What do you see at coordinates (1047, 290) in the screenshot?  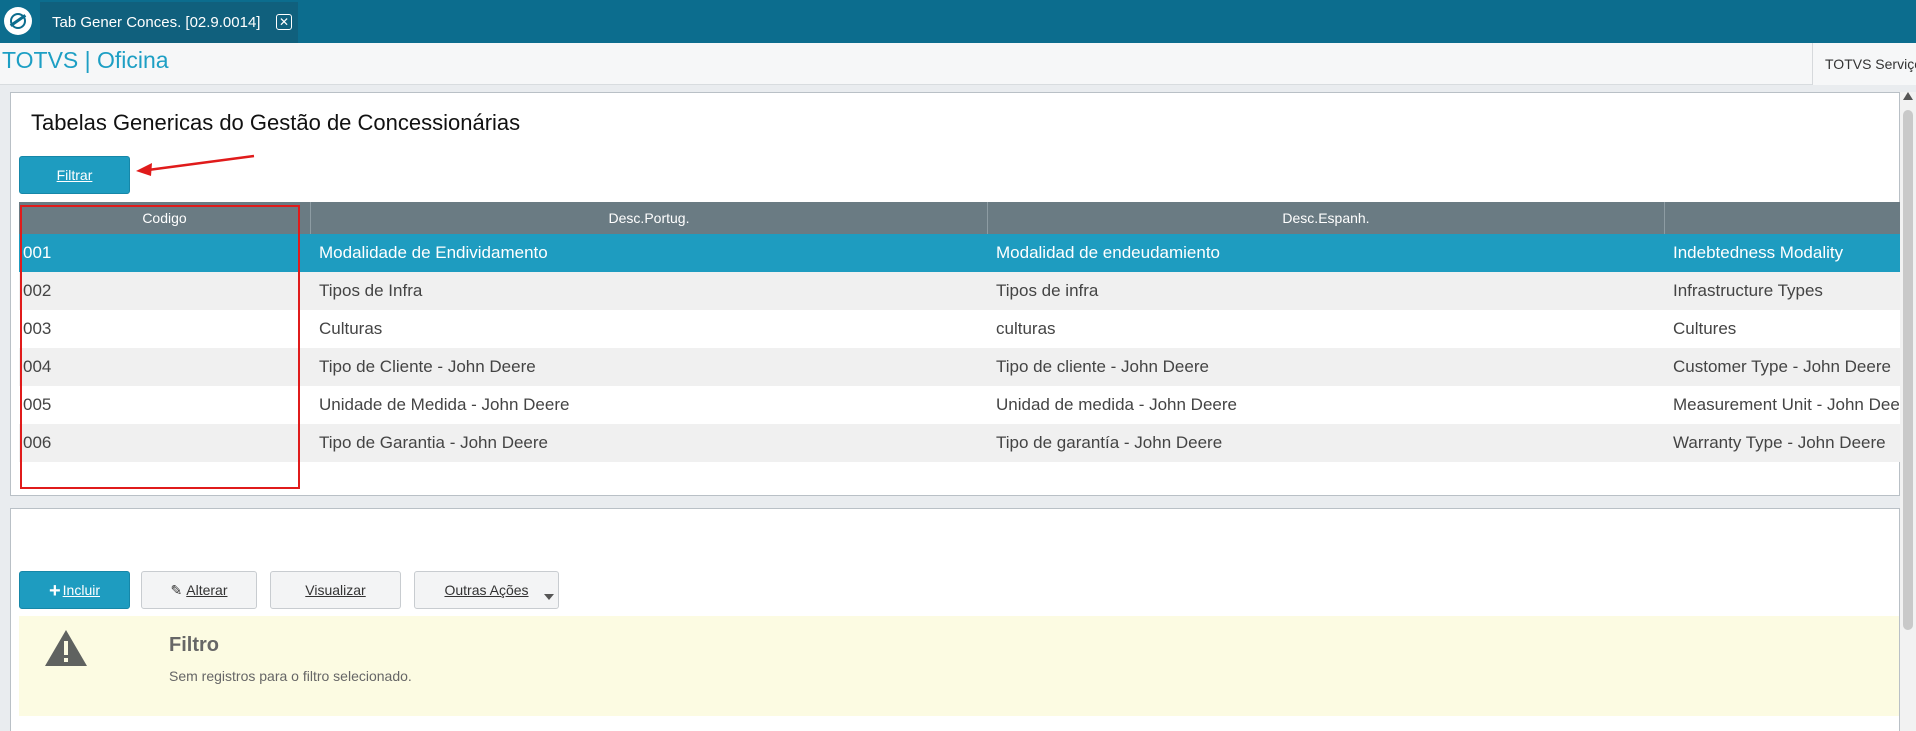 I see `cell-desc-espanh: Tipos de infra` at bounding box center [1047, 290].